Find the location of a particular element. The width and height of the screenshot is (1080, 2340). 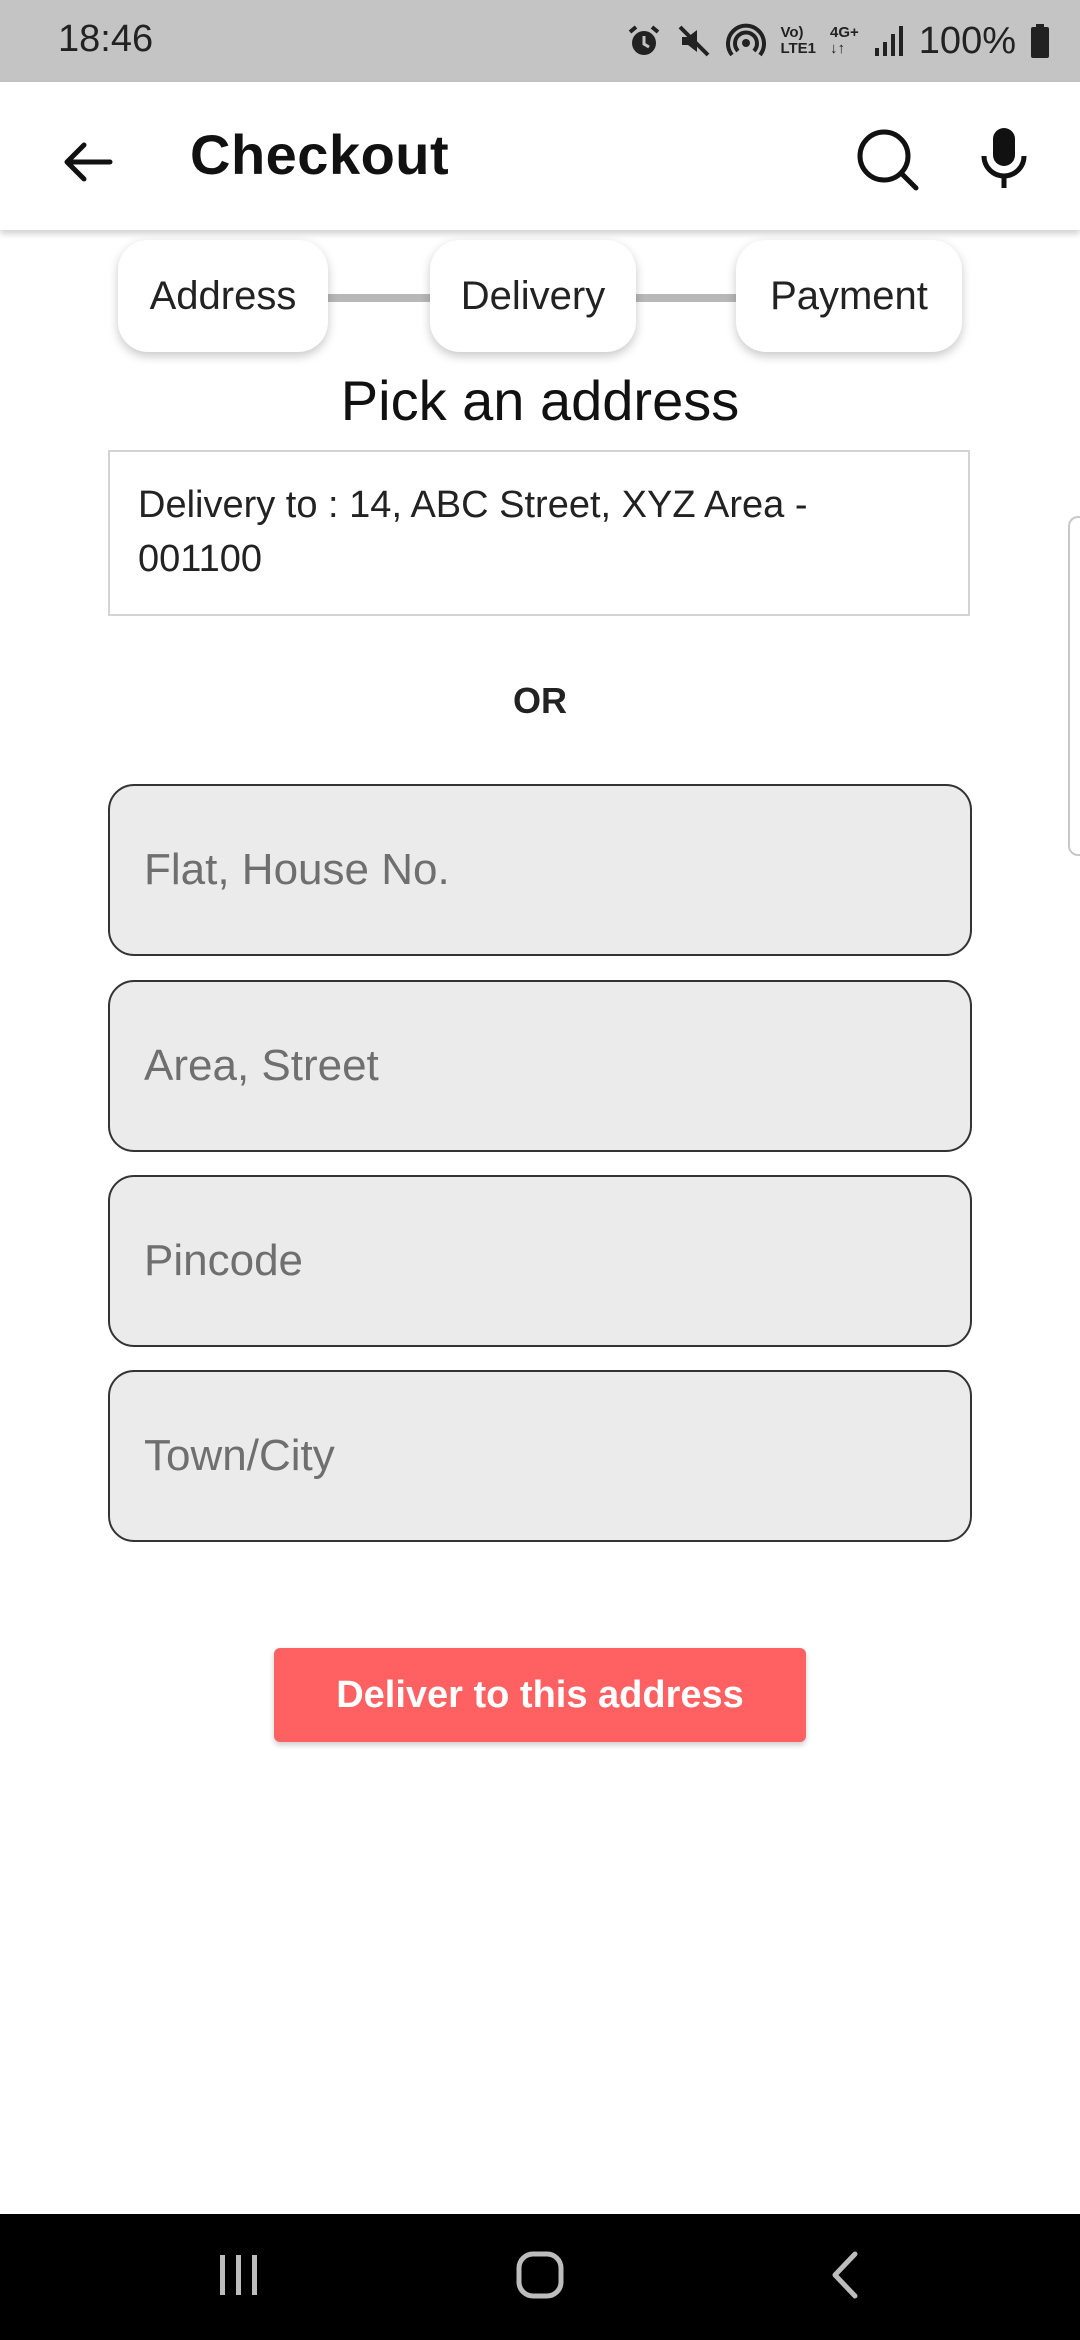

pincode-field is located at coordinates (540, 1261).